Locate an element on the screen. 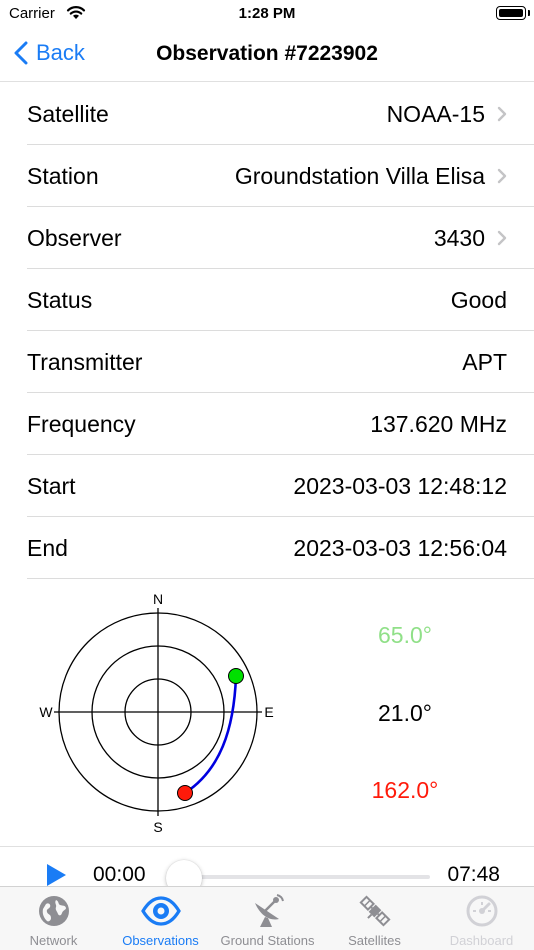 The image size is (534, 950). status-bar: Carrier 1:28 PM is located at coordinates (267, 15).